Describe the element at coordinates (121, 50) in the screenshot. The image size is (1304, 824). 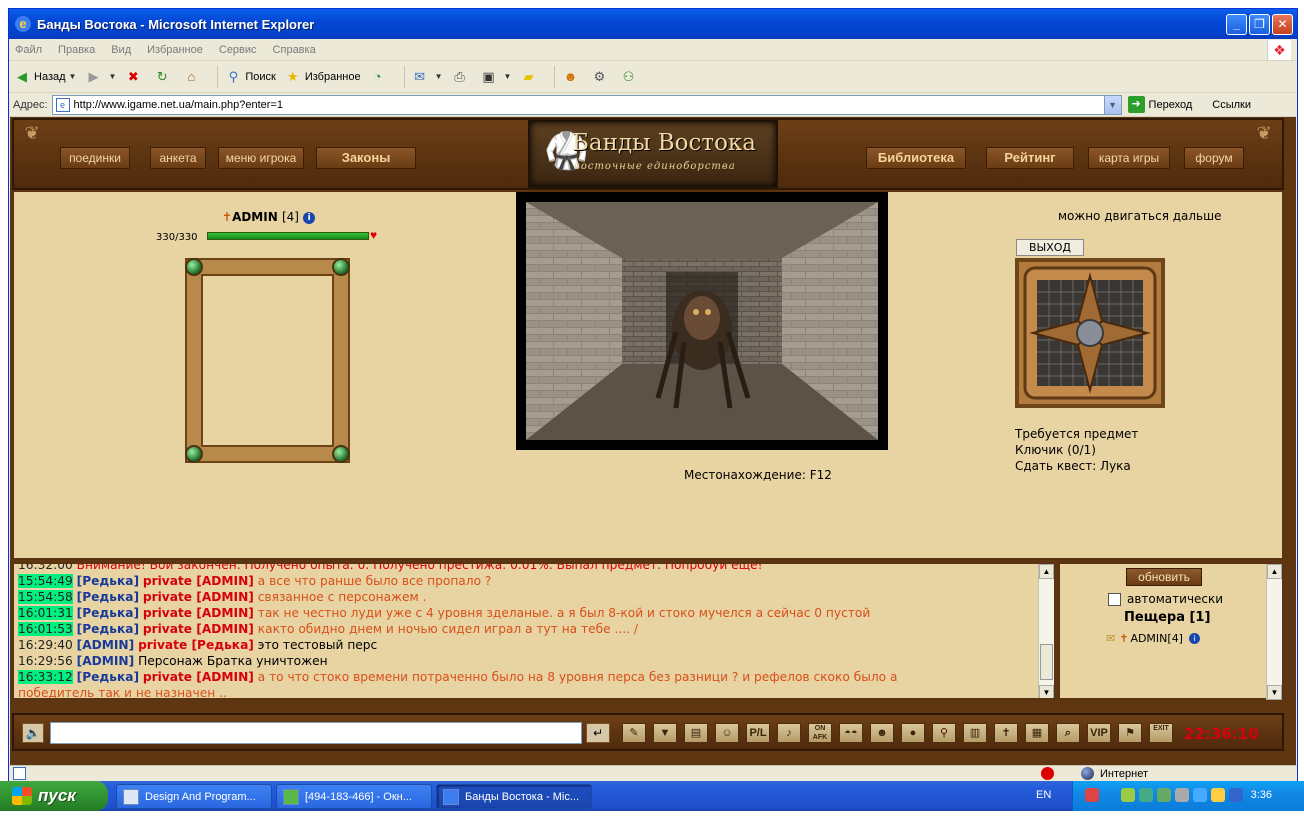
I see `menu-view: Вид` at that location.